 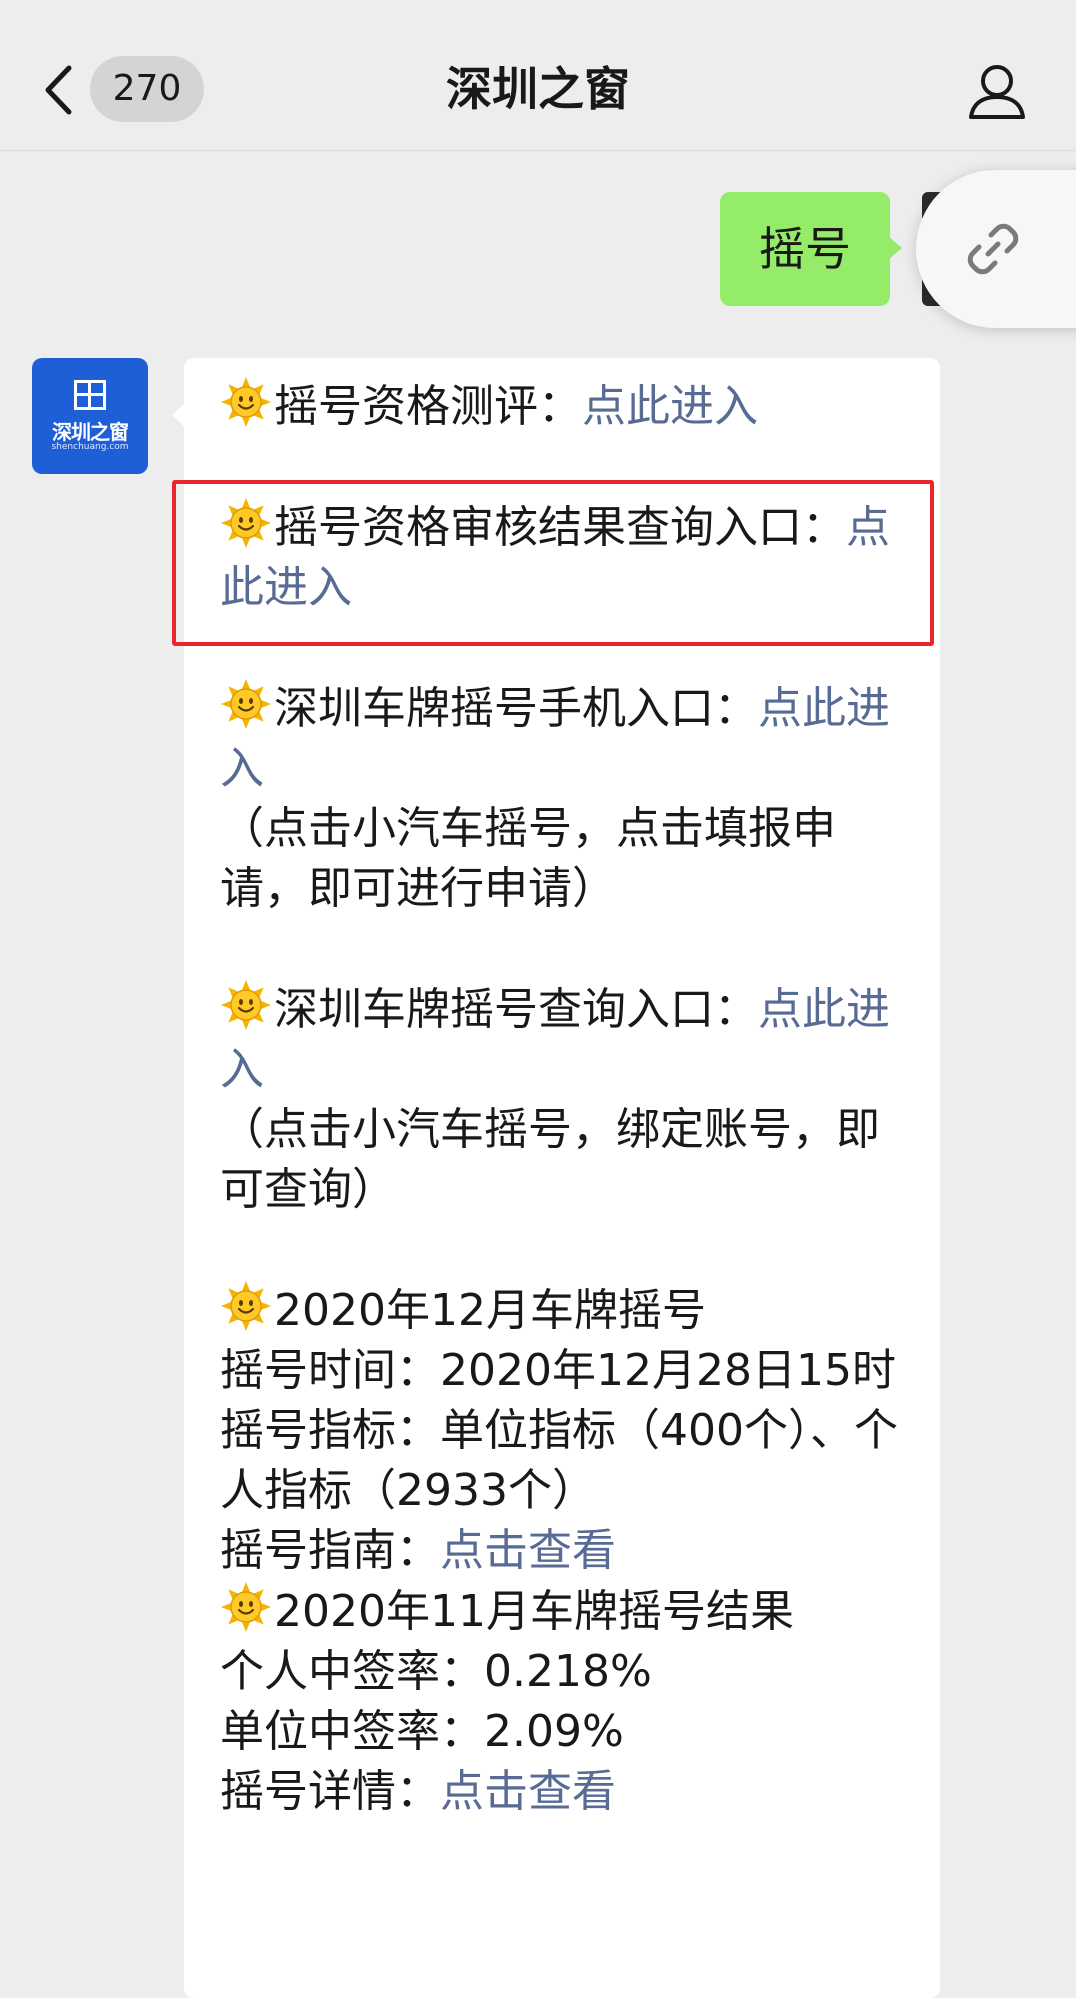 What do you see at coordinates (534, 1611) in the screenshot?
I see `nov-title: 2020年11月车牌摇号结果` at bounding box center [534, 1611].